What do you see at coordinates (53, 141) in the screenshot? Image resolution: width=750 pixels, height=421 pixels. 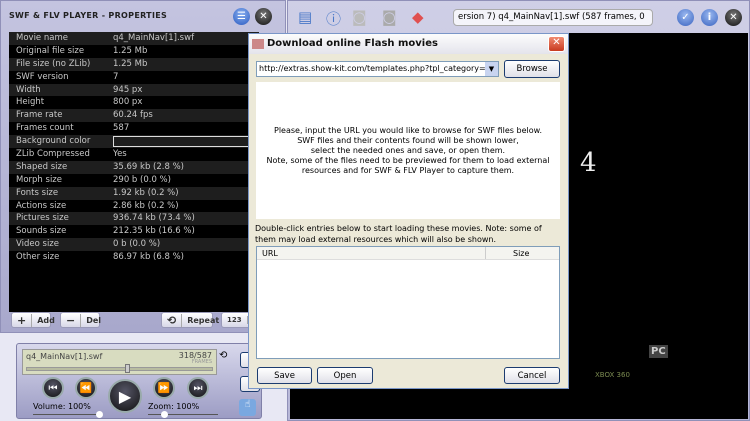 I see `property-label: Background color` at bounding box center [53, 141].